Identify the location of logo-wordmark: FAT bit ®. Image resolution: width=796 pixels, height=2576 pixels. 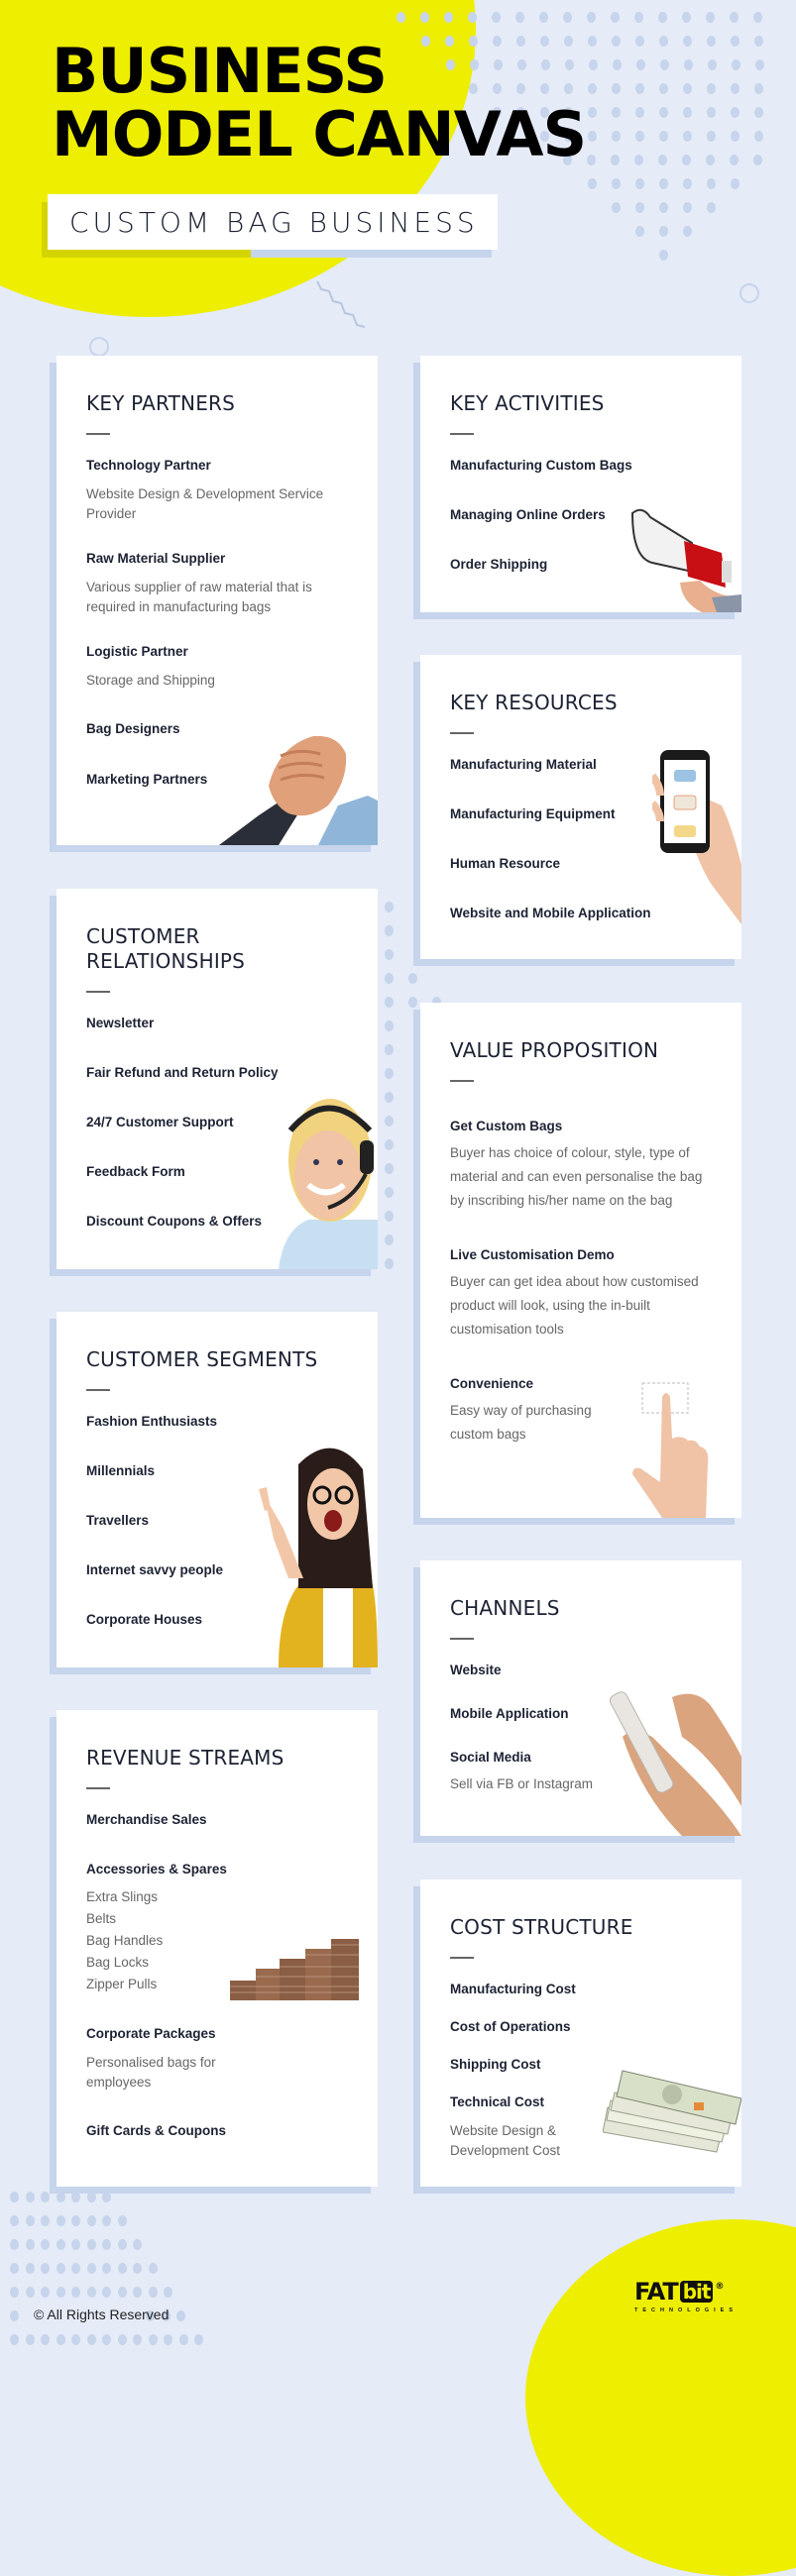
(686, 2292).